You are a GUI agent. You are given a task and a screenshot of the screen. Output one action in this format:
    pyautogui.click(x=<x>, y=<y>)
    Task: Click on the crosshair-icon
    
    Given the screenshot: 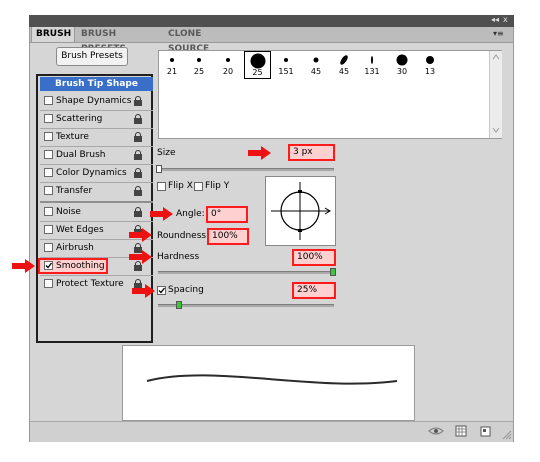 What is the action you would take?
    pyautogui.click(x=301, y=211)
    